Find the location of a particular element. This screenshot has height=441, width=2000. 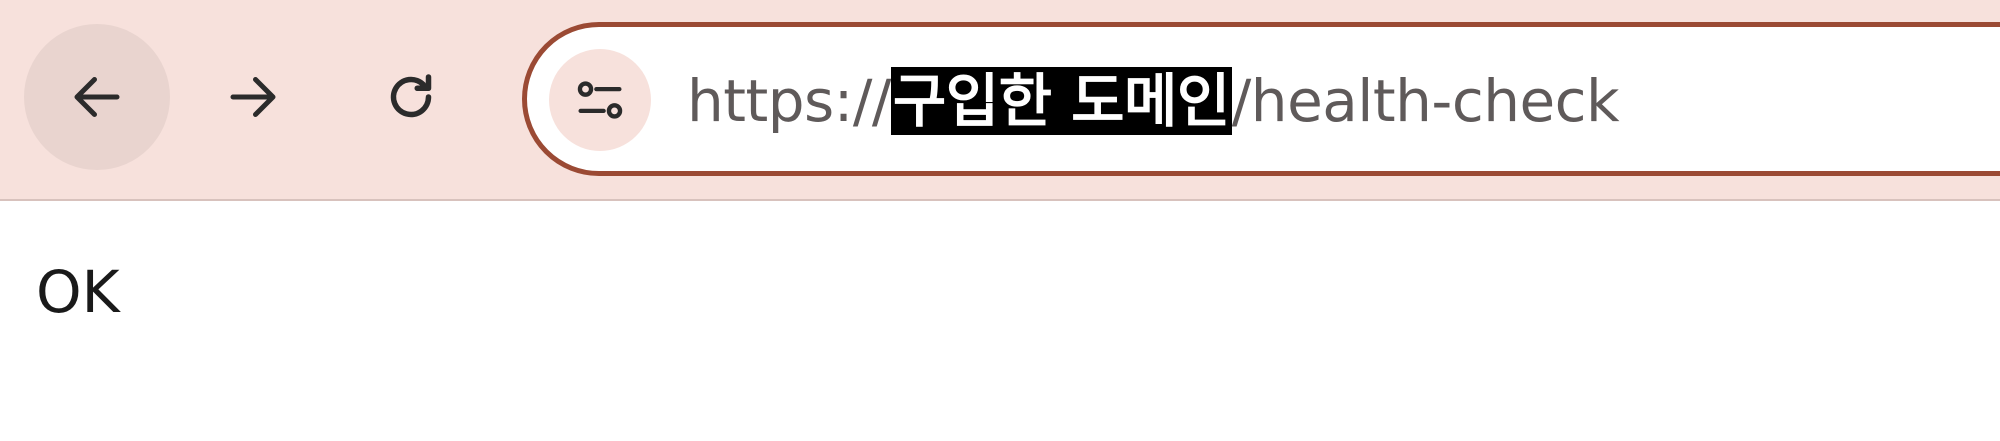

url-prefix: https:// is located at coordinates (789, 101).